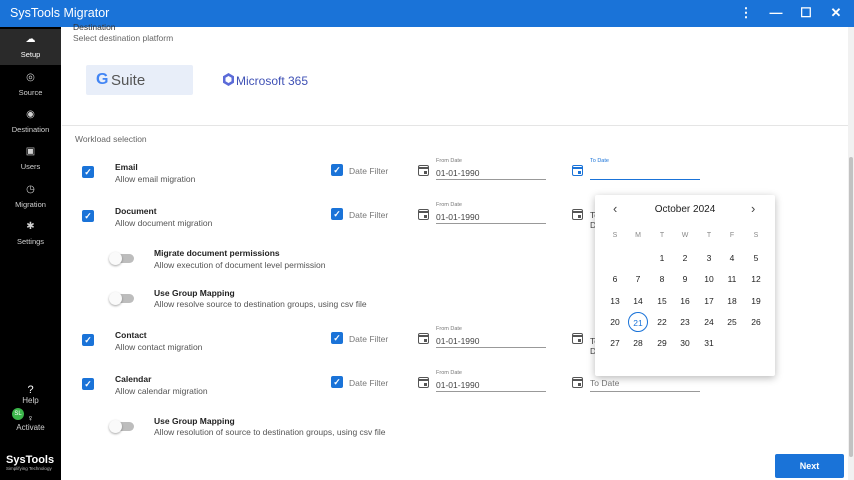  Describe the element at coordinates (709, 258) in the screenshot. I see `calendar-day: 3` at that location.